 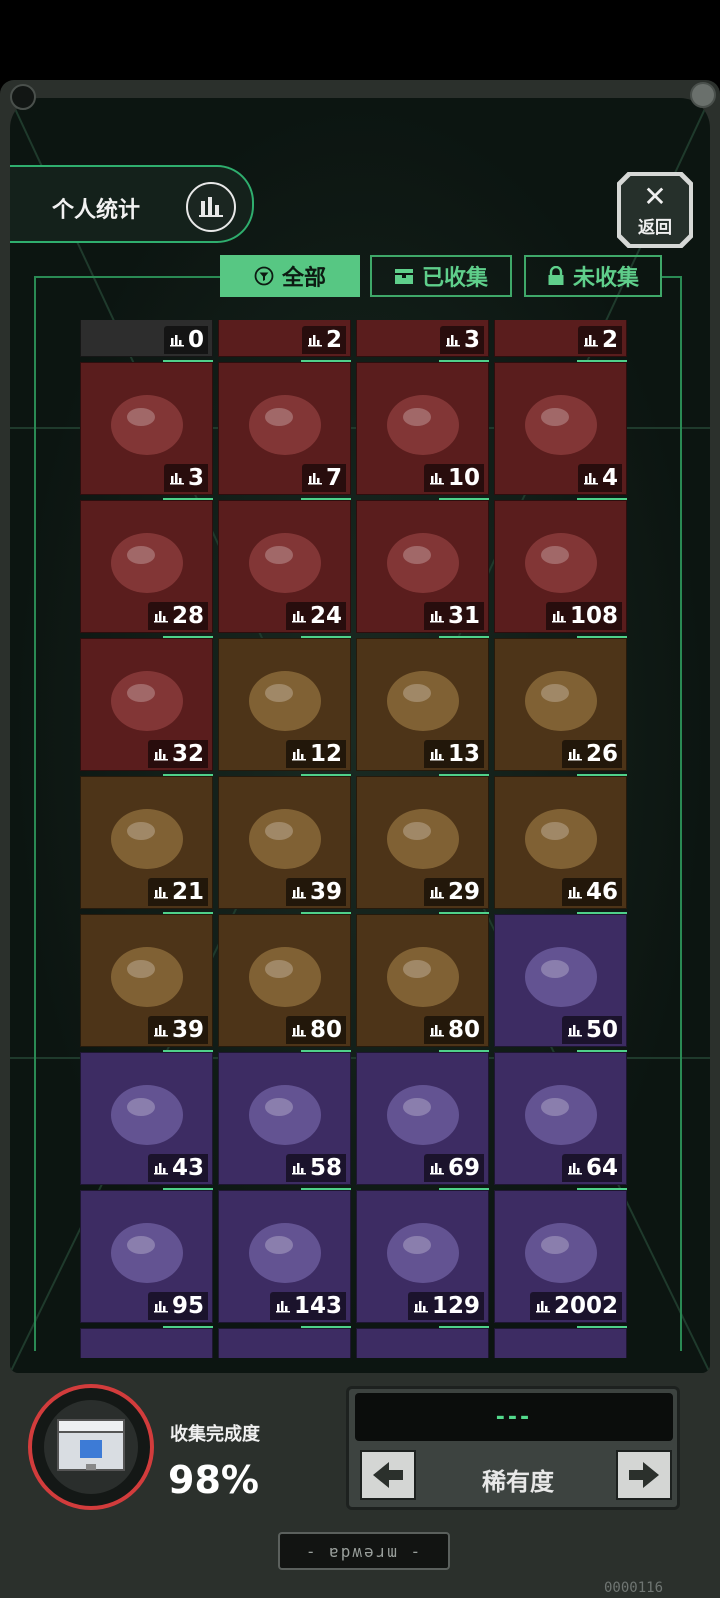 I want to click on back-button: ✕ 返回, so click(x=655, y=210).